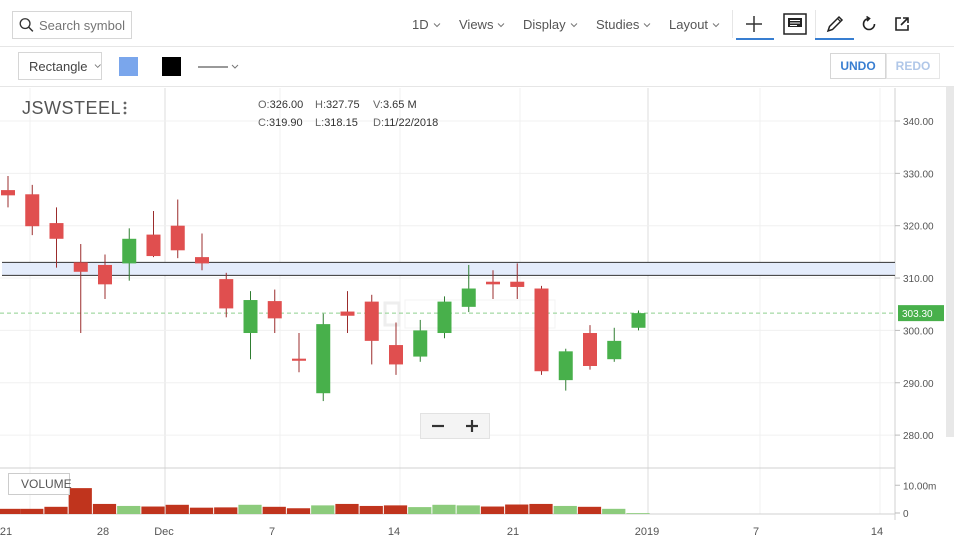  I want to click on ohlc-close-label: C:, so click(263, 123).